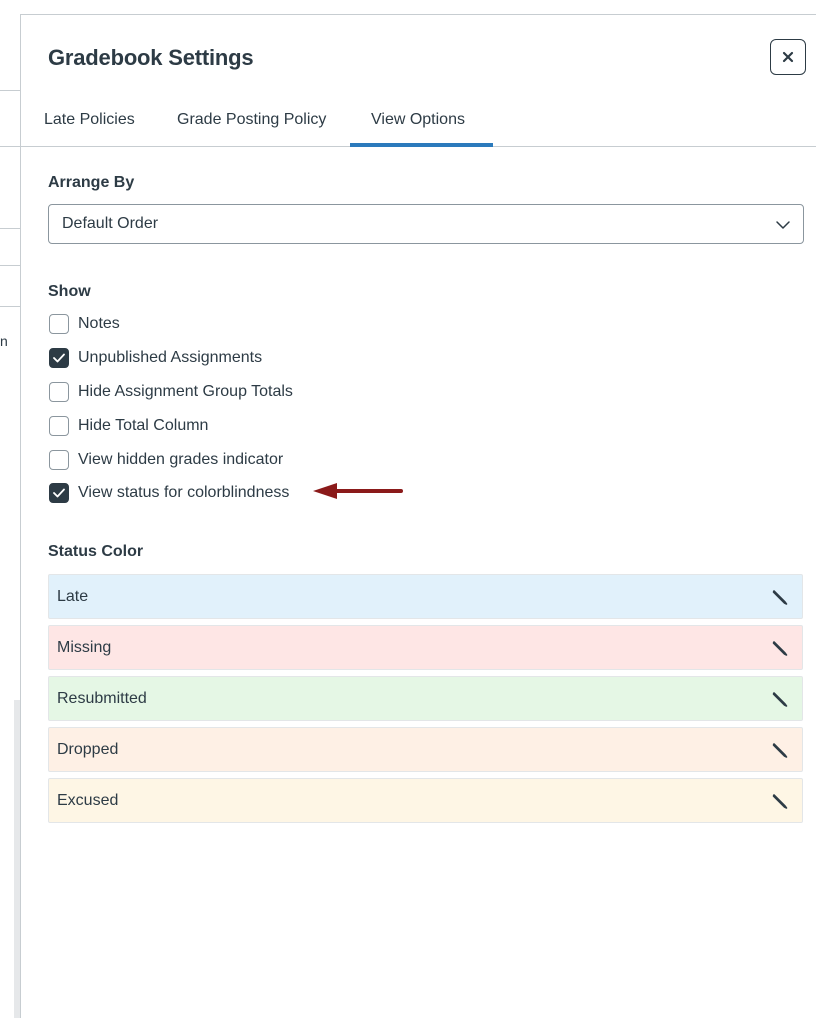 This screenshot has width=816, height=1018. I want to click on option-label: Unpublished Assignments, so click(170, 357).